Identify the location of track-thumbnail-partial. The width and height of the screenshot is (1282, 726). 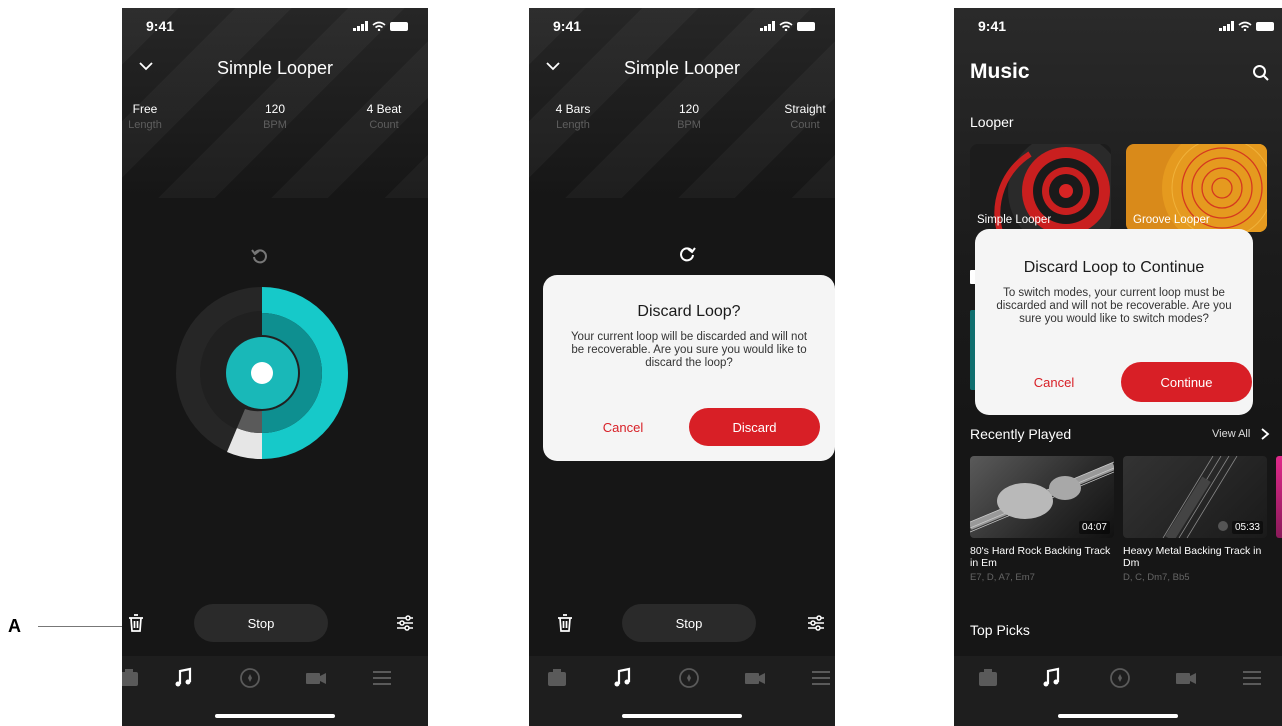
(1279, 497).